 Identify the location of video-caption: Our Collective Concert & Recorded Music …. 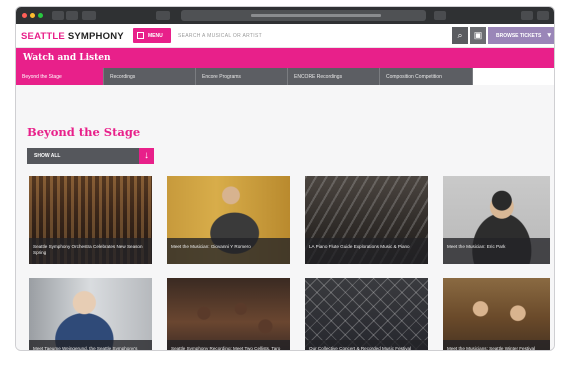
(366, 345).